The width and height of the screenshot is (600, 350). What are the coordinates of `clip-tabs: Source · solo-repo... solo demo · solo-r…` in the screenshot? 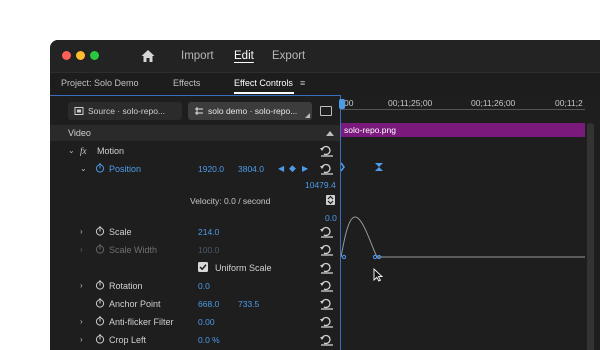 It's located at (195, 110).